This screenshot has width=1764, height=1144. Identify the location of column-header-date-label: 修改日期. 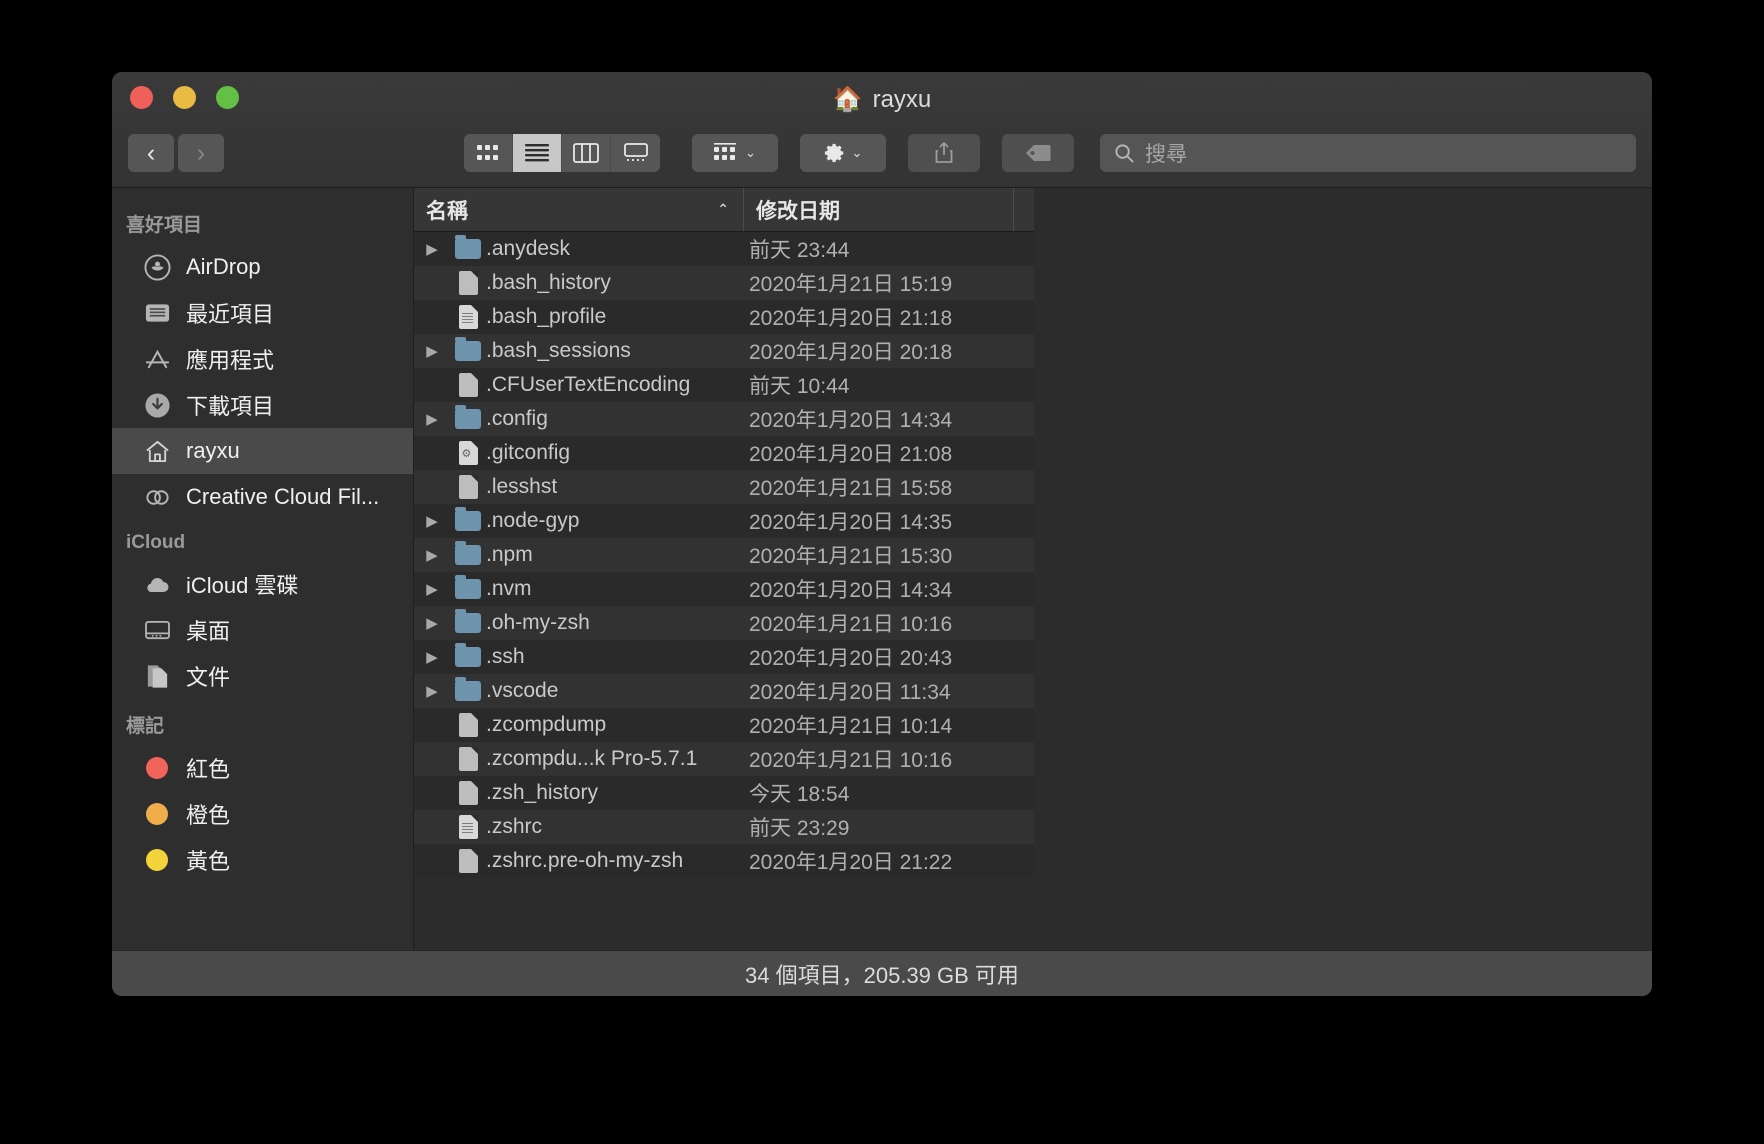
(798, 211).